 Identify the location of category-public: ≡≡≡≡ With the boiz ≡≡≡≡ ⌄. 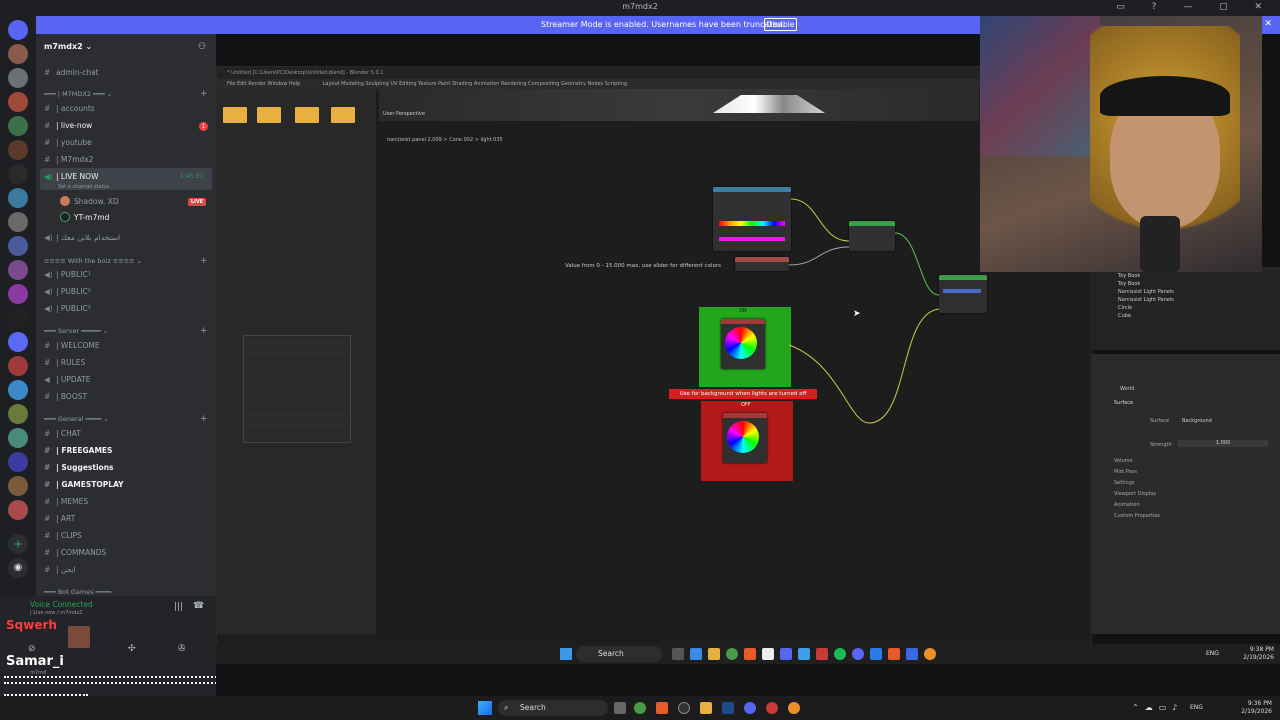
(93, 261).